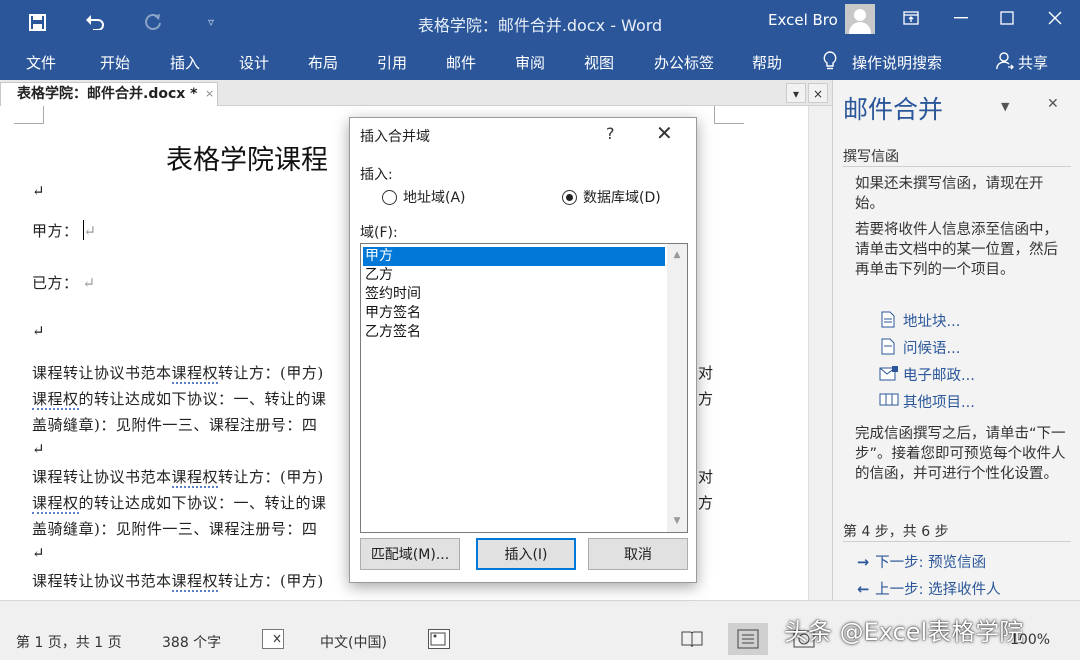  What do you see at coordinates (392, 62) in the screenshot?
I see `tab-references: 引用` at bounding box center [392, 62].